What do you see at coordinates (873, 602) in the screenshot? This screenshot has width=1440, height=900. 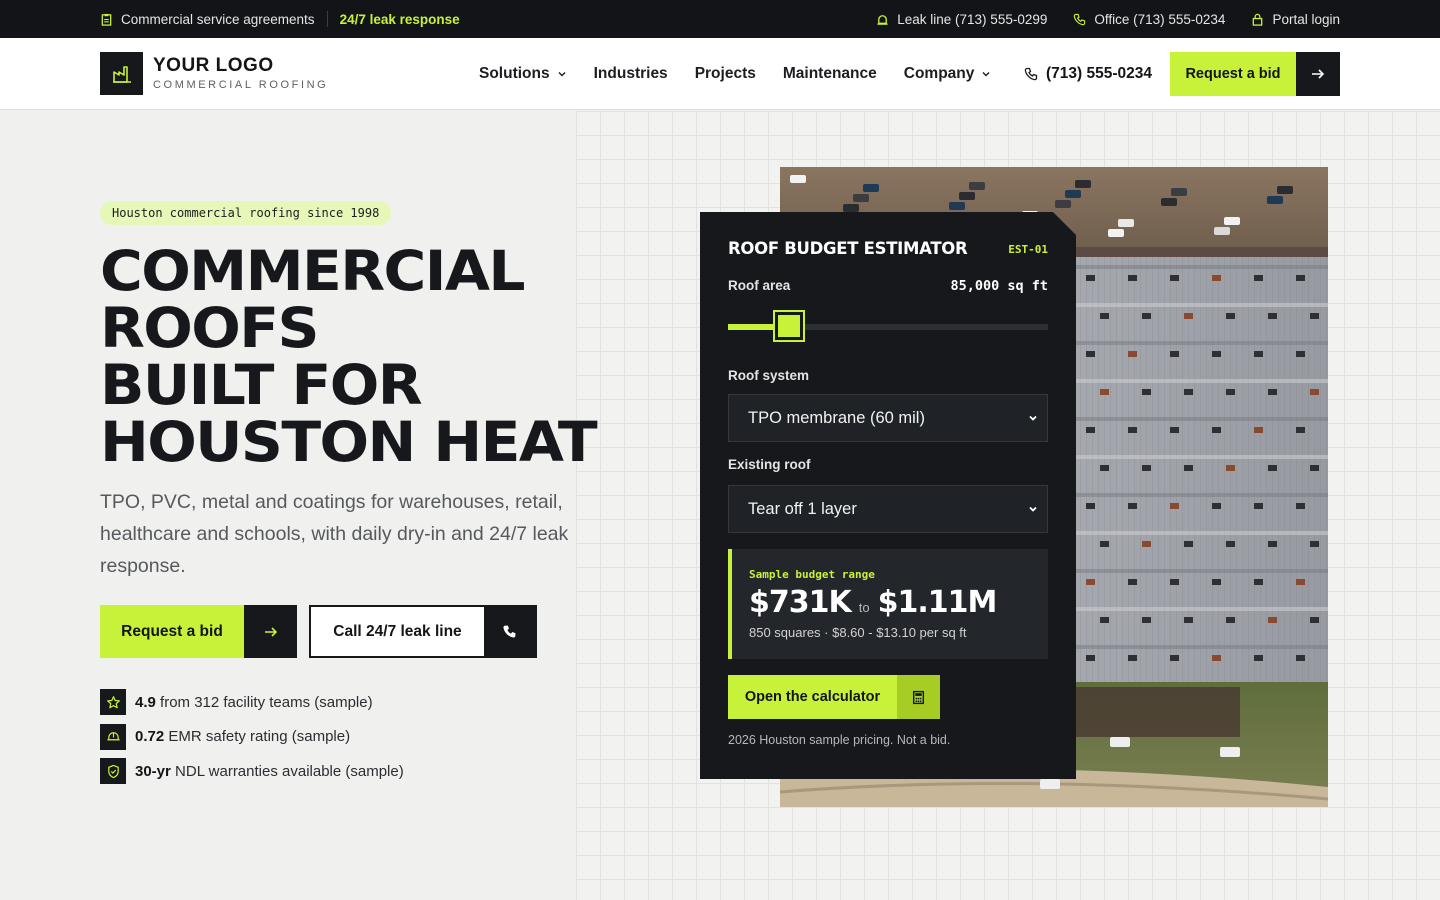 I see `result-range: $731K to $1.11M` at bounding box center [873, 602].